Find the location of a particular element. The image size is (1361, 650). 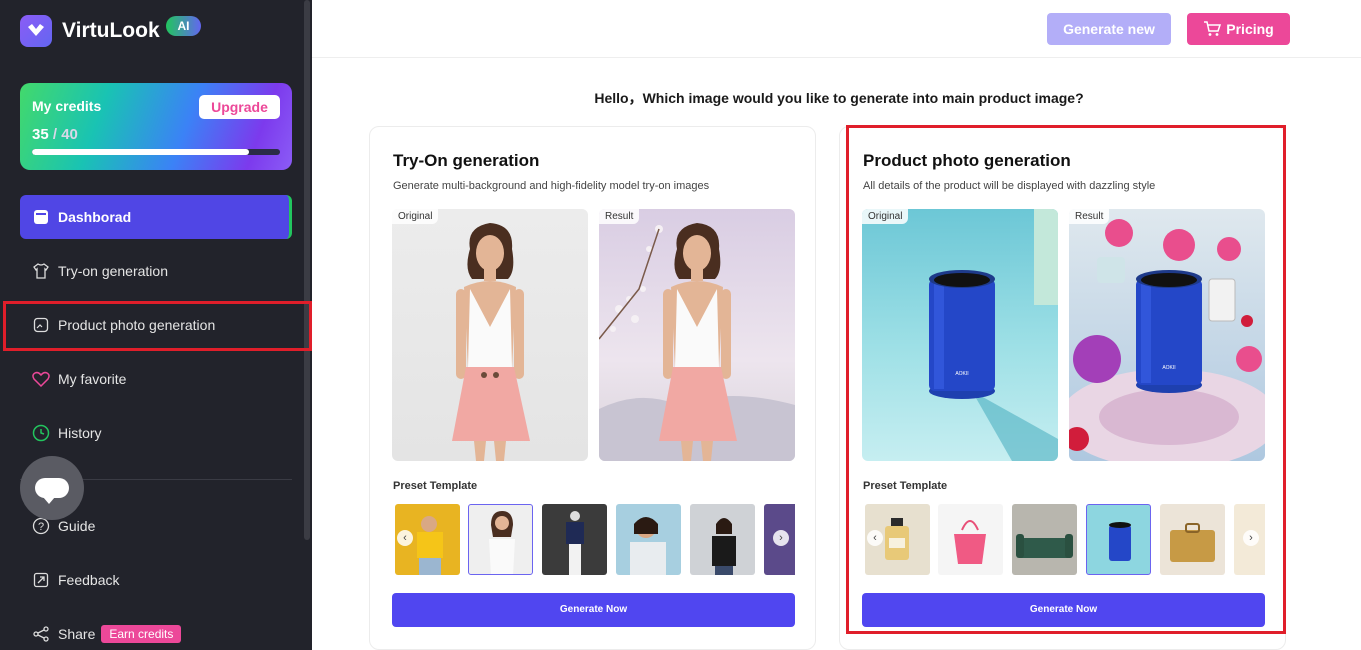

credits-used: 35 is located at coordinates (40, 134).